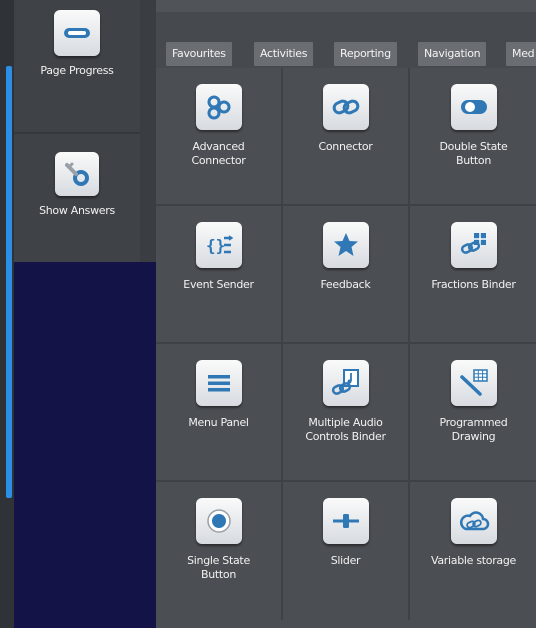 The image size is (536, 628). What do you see at coordinates (218, 284) in the screenshot?
I see `addon-label: Event Sender` at bounding box center [218, 284].